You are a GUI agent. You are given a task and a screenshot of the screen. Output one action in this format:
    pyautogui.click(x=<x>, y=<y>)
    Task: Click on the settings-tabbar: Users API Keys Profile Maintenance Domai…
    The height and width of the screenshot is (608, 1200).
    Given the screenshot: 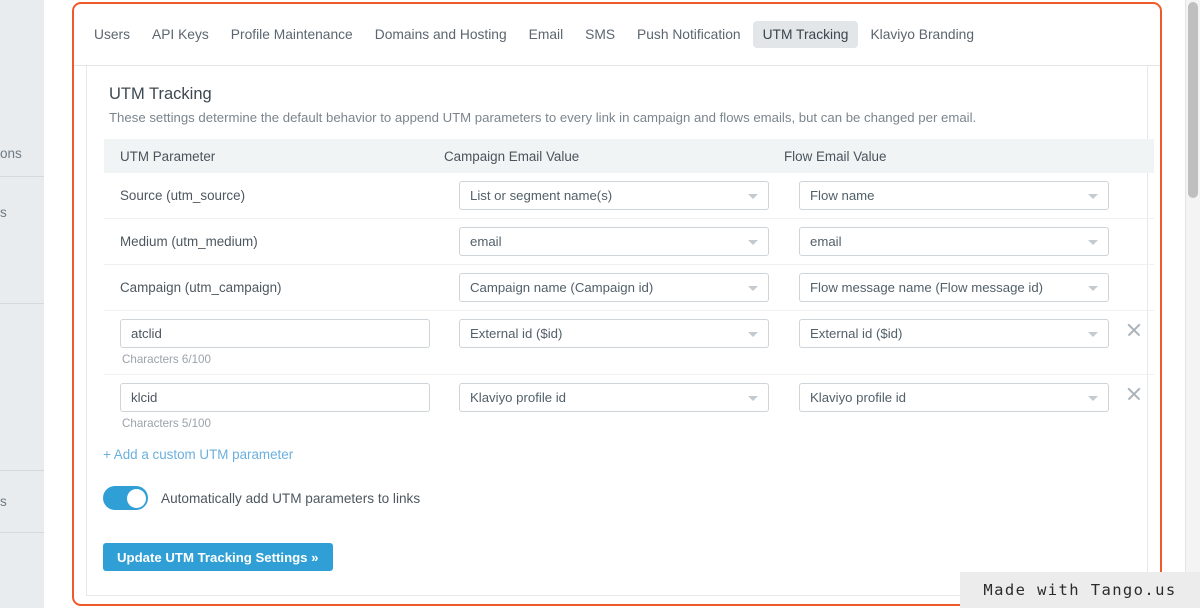 What is the action you would take?
    pyautogui.click(x=617, y=35)
    